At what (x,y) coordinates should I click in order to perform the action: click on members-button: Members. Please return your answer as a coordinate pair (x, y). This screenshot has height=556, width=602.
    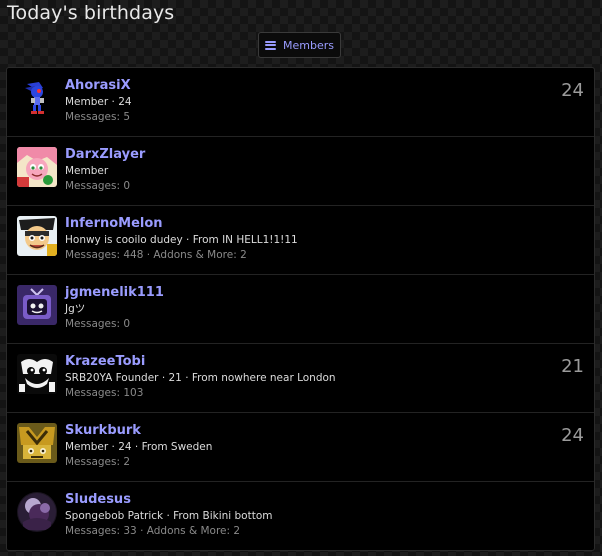
    Looking at the image, I should click on (299, 45).